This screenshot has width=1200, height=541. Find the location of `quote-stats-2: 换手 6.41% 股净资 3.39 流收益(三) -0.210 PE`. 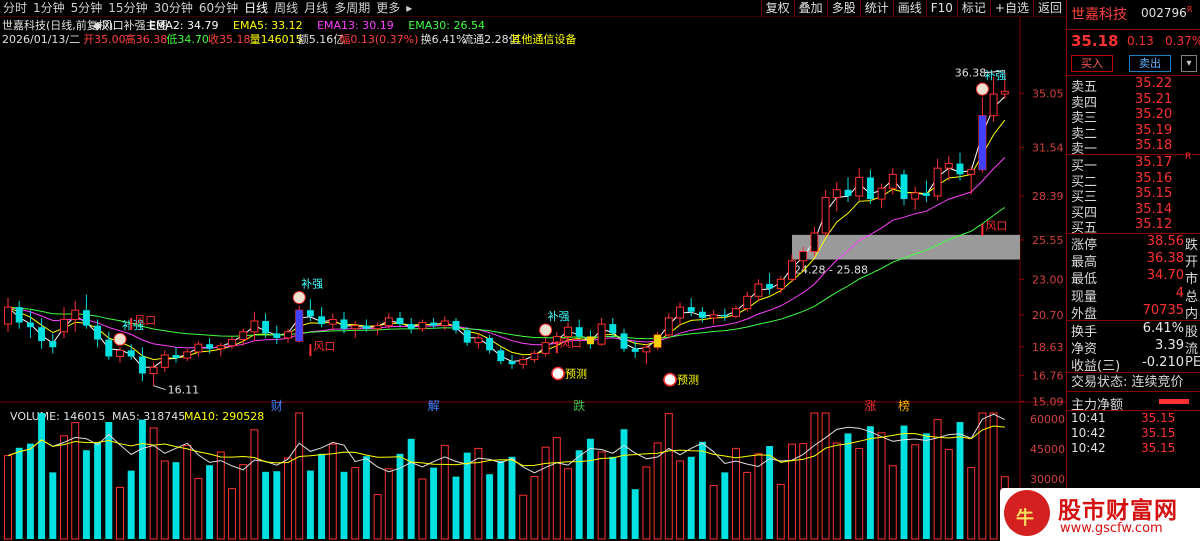

quote-stats-2: 换手 6.41% 股净资 3.39 流收益(三) -0.210 PE is located at coordinates (1133, 347).